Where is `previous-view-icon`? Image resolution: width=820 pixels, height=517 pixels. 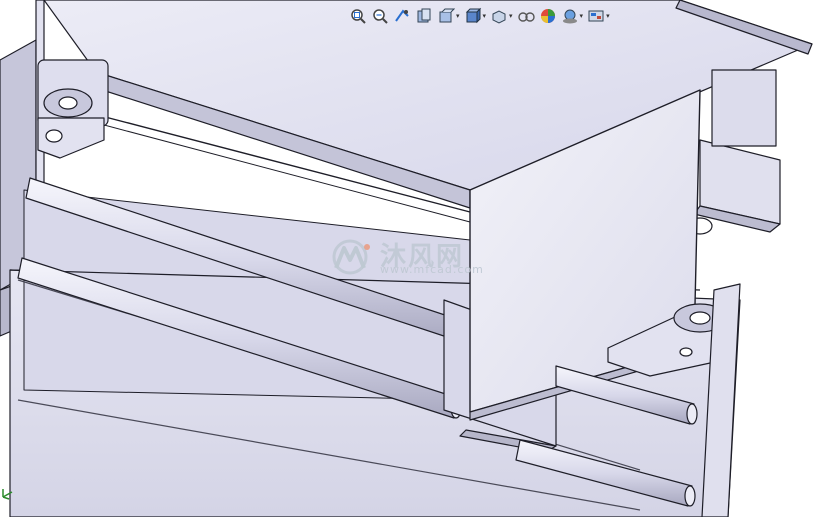 previous-view-icon is located at coordinates (402, 15).